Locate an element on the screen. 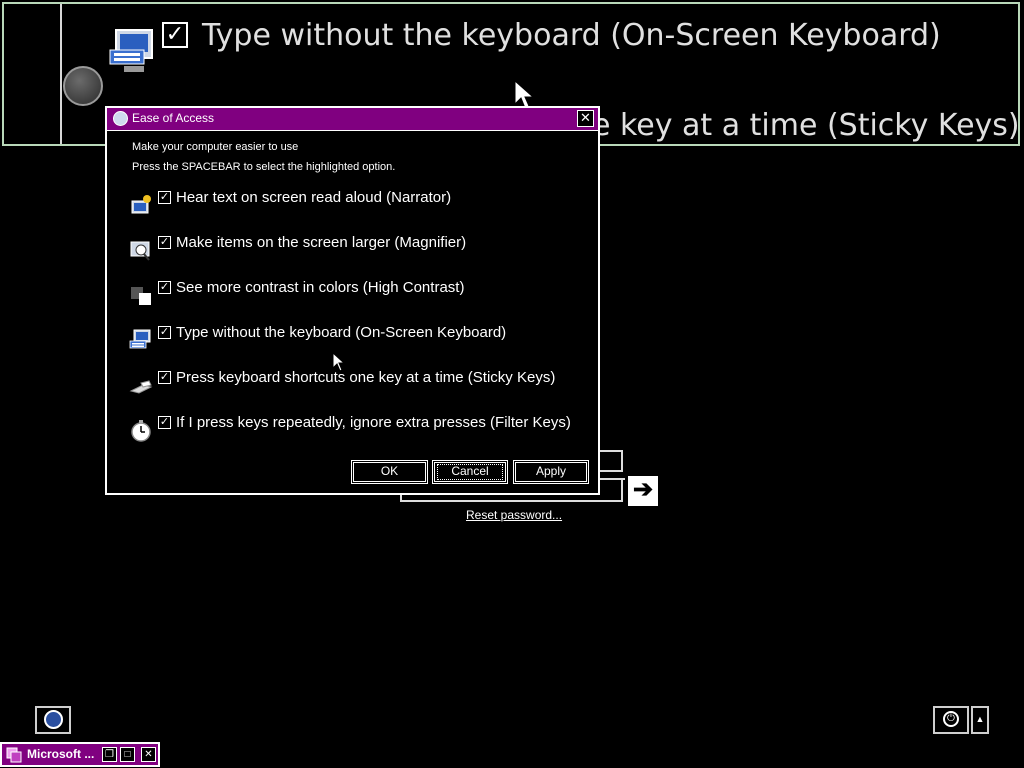  close-button: ✕ is located at coordinates (148, 754).